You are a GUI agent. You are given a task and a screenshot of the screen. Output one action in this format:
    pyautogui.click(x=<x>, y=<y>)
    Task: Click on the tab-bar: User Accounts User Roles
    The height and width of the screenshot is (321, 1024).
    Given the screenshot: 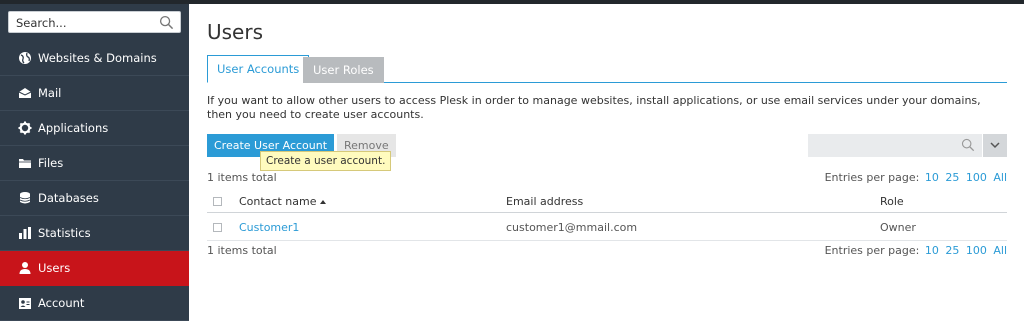 What is the action you would take?
    pyautogui.click(x=607, y=69)
    